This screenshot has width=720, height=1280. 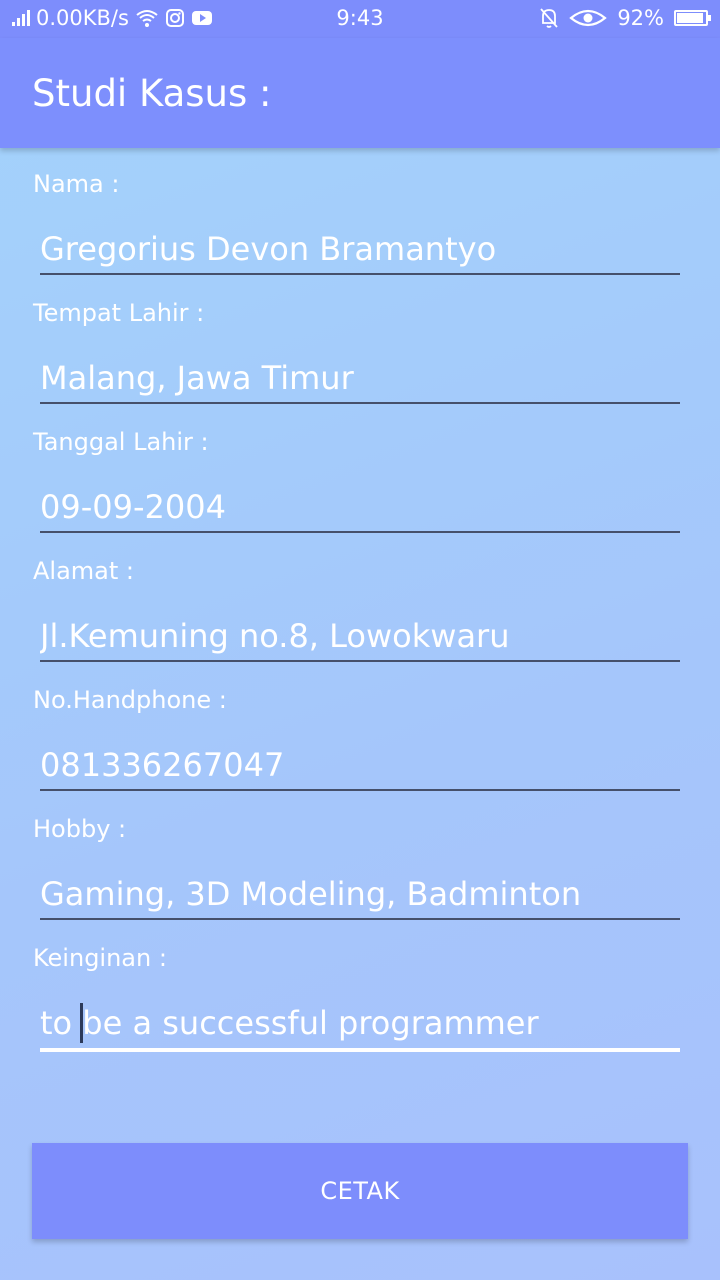 I want to click on battery-fill, so click(x=690, y=18).